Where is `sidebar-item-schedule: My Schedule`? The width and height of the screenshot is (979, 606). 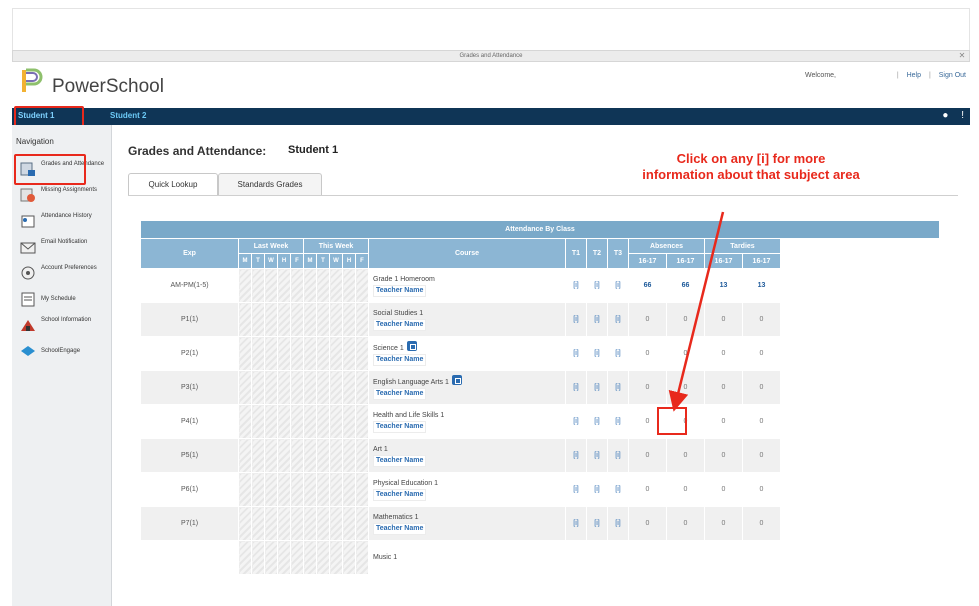
sidebar-item-schedule: My Schedule is located at coordinates (63, 300).